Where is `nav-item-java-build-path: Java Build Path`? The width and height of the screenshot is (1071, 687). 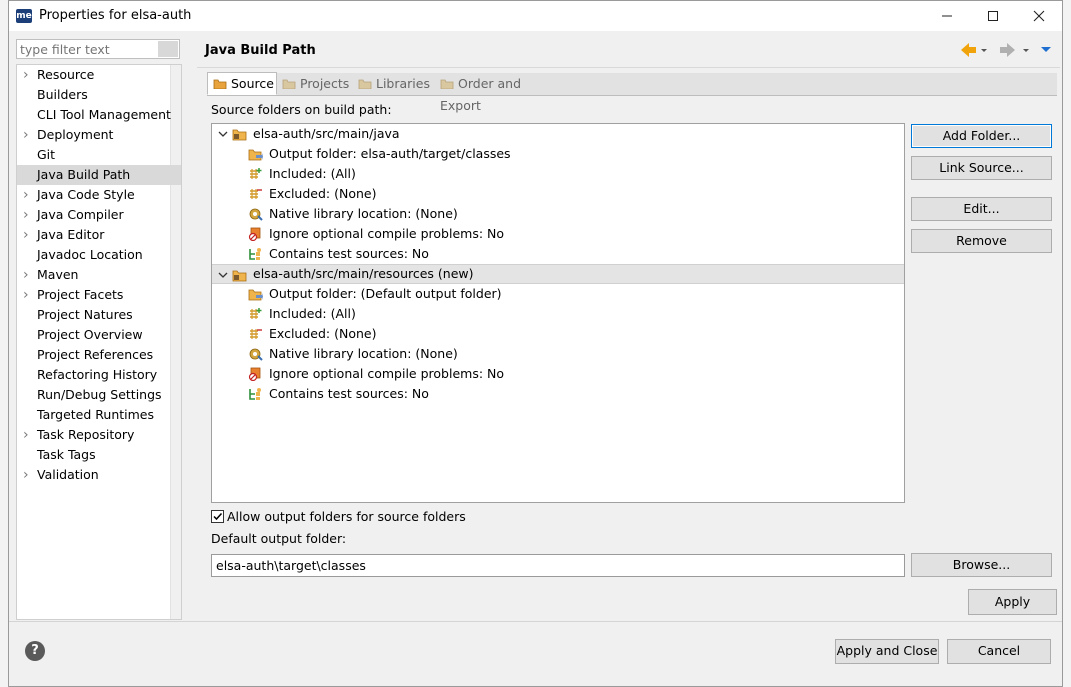 nav-item-java-build-path: Java Build Path is located at coordinates (99, 175).